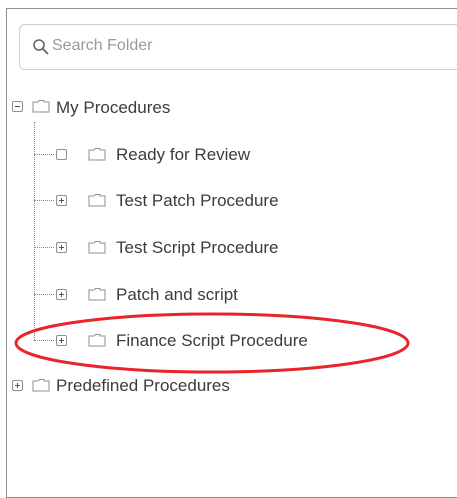 The height and width of the screenshot is (498, 457). What do you see at coordinates (238, 47) in the screenshot?
I see `search-folder-box: Search Folder` at bounding box center [238, 47].